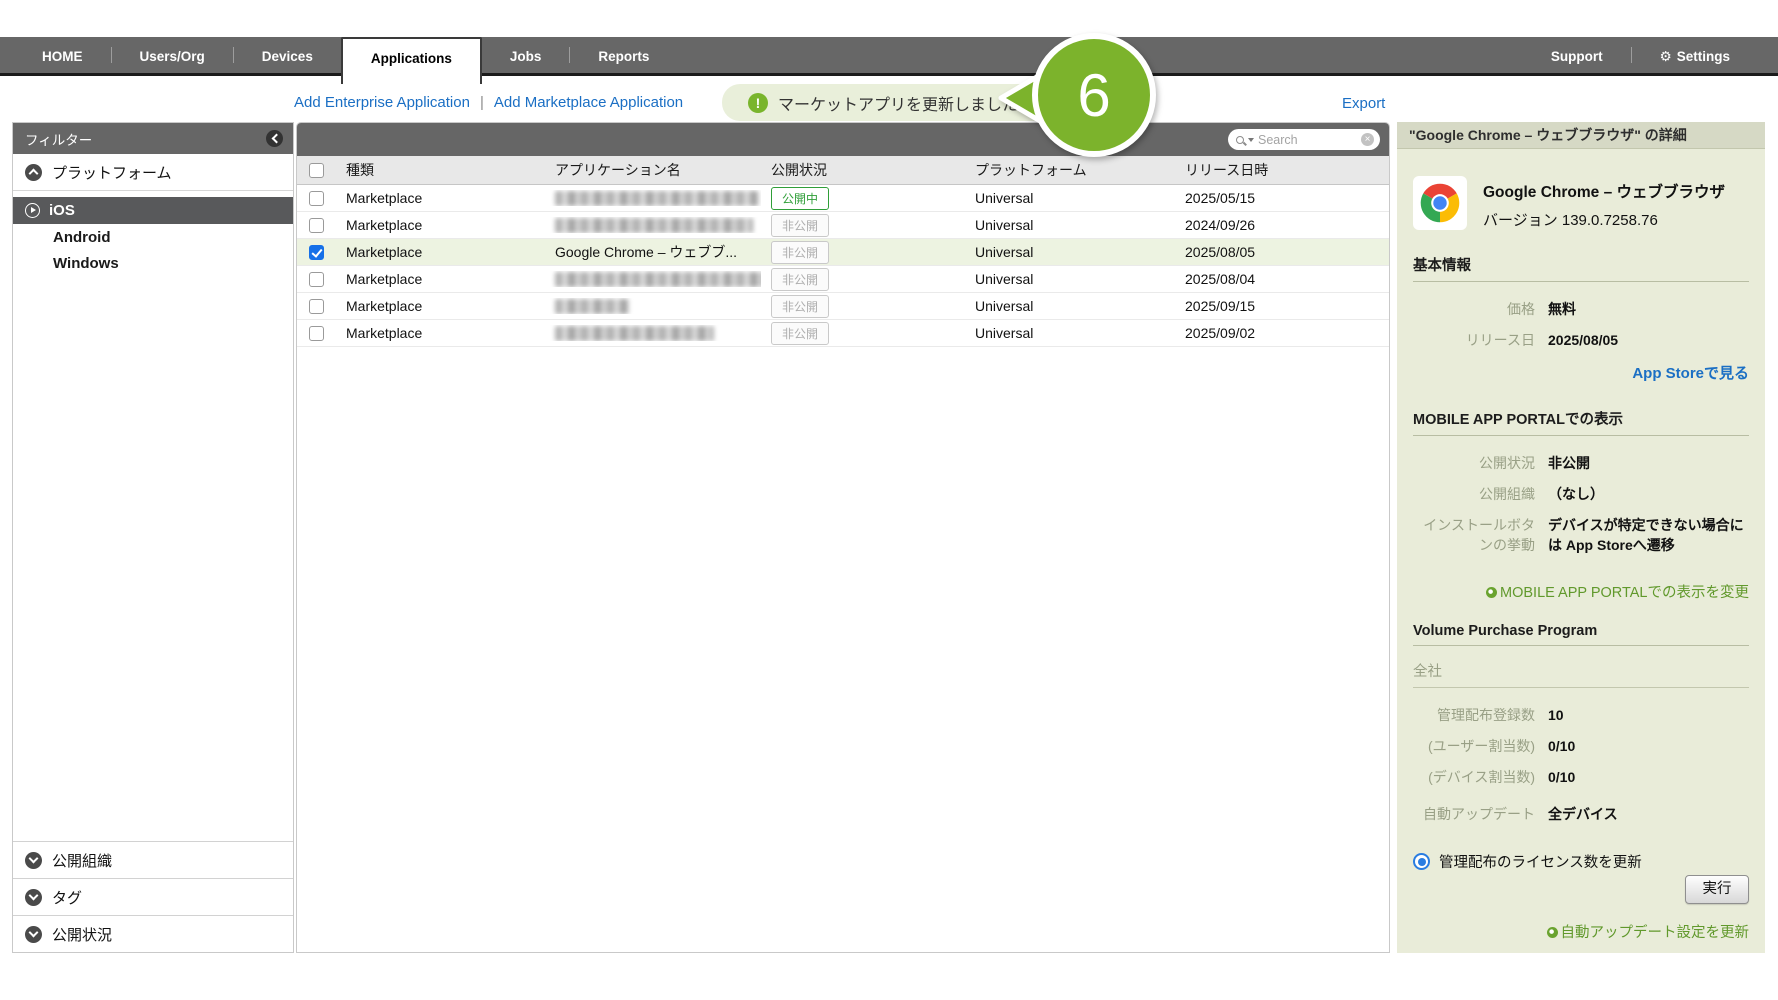  I want to click on cell-released: 2025/08/04, so click(1220, 279).